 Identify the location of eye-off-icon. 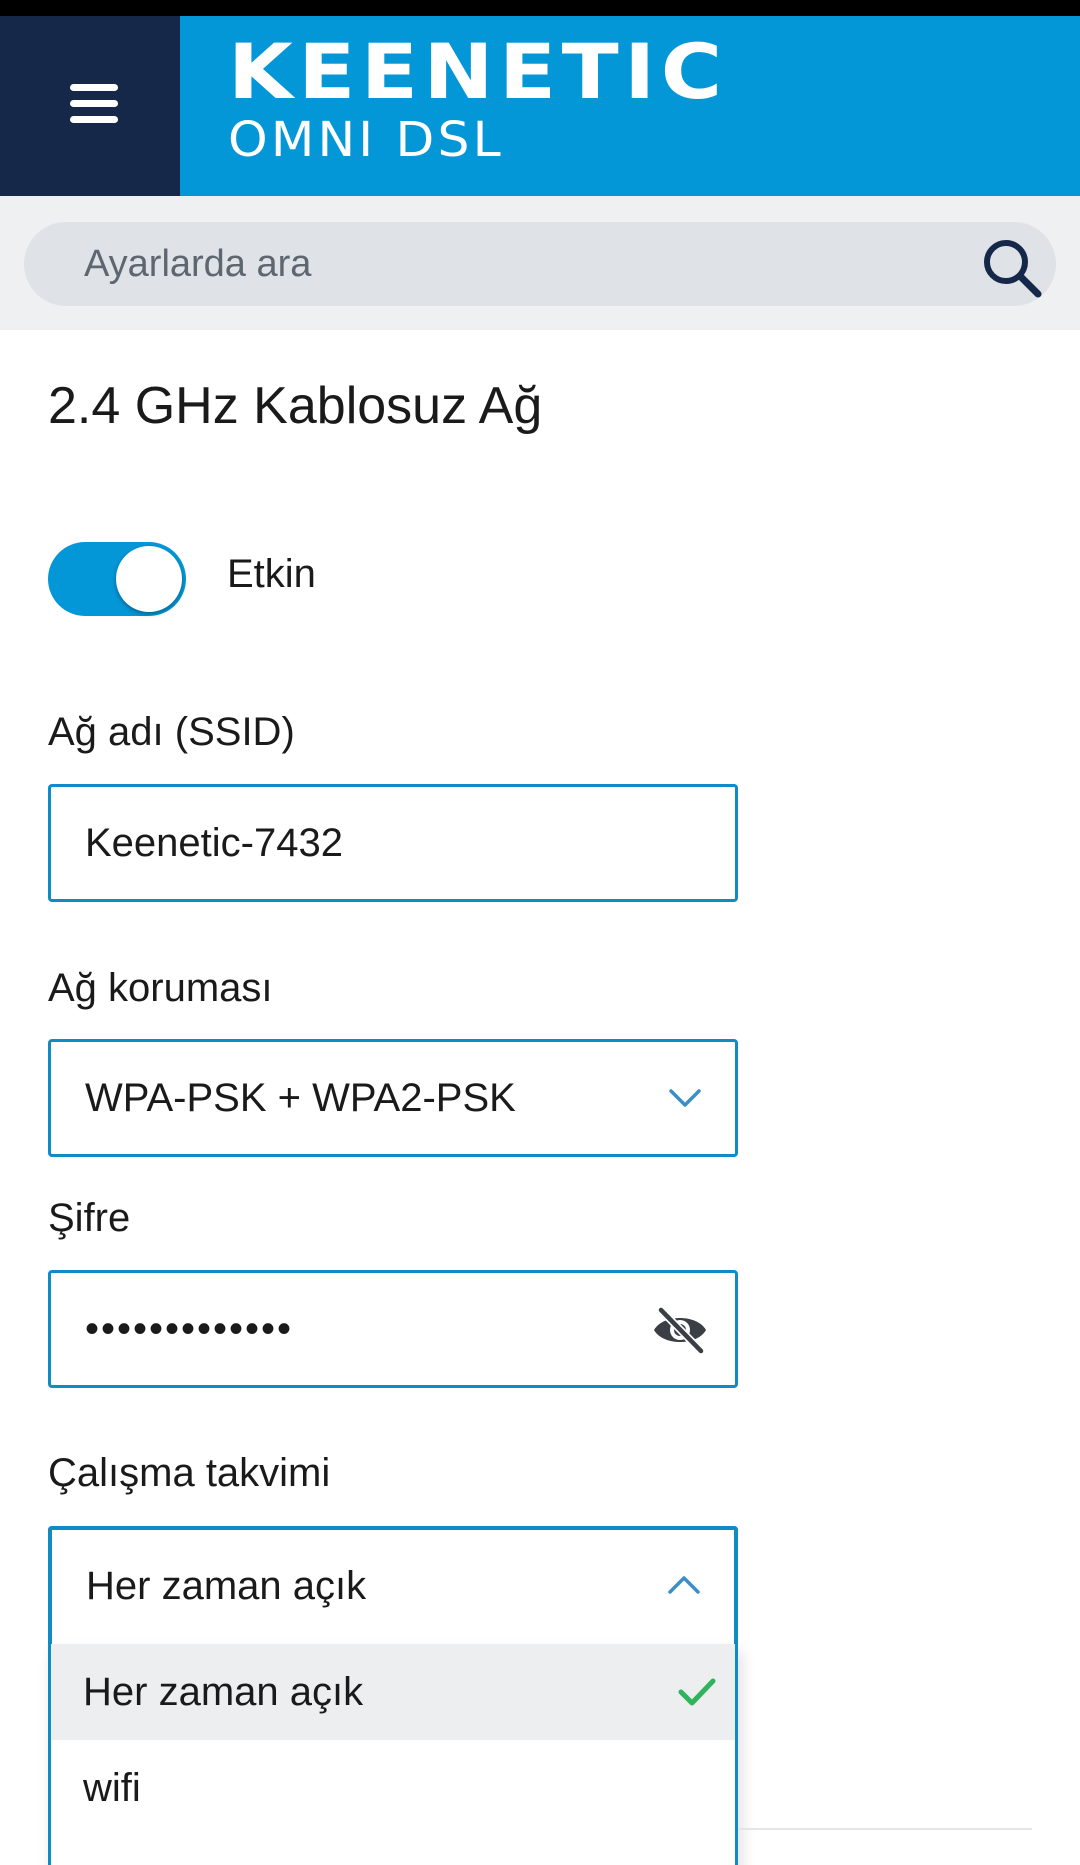
(680, 1330).